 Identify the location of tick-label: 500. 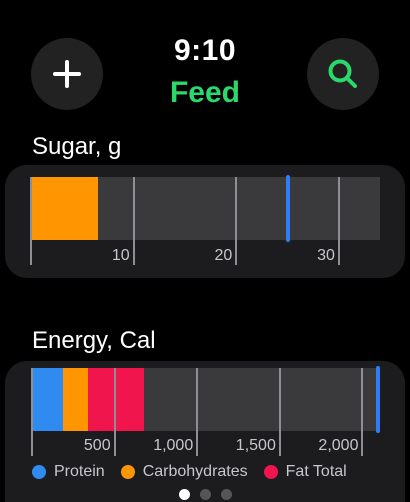
(97, 445).